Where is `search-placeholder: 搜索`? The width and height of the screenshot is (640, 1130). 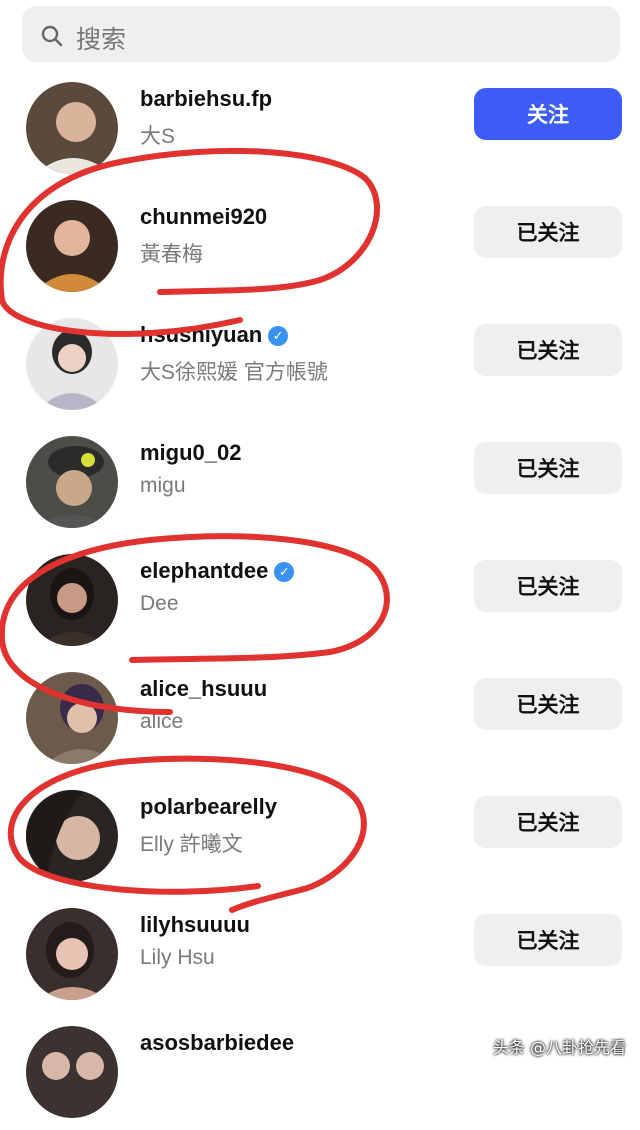
search-placeholder: 搜索 is located at coordinates (101, 40).